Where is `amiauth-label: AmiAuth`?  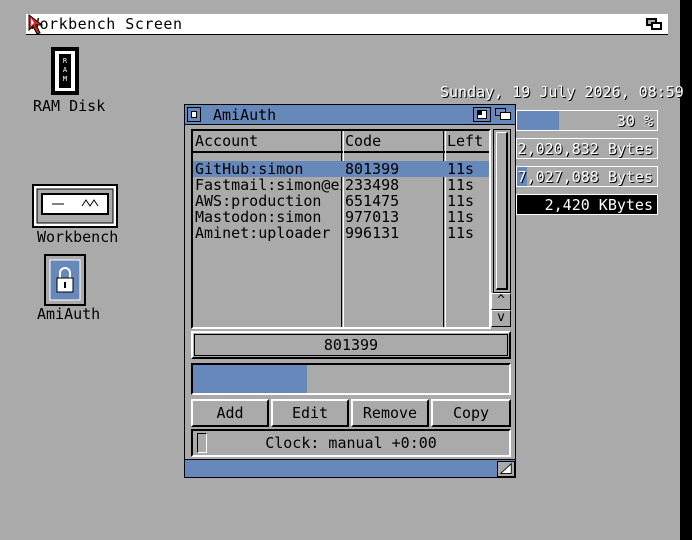 amiauth-label: AmiAuth is located at coordinates (69, 314).